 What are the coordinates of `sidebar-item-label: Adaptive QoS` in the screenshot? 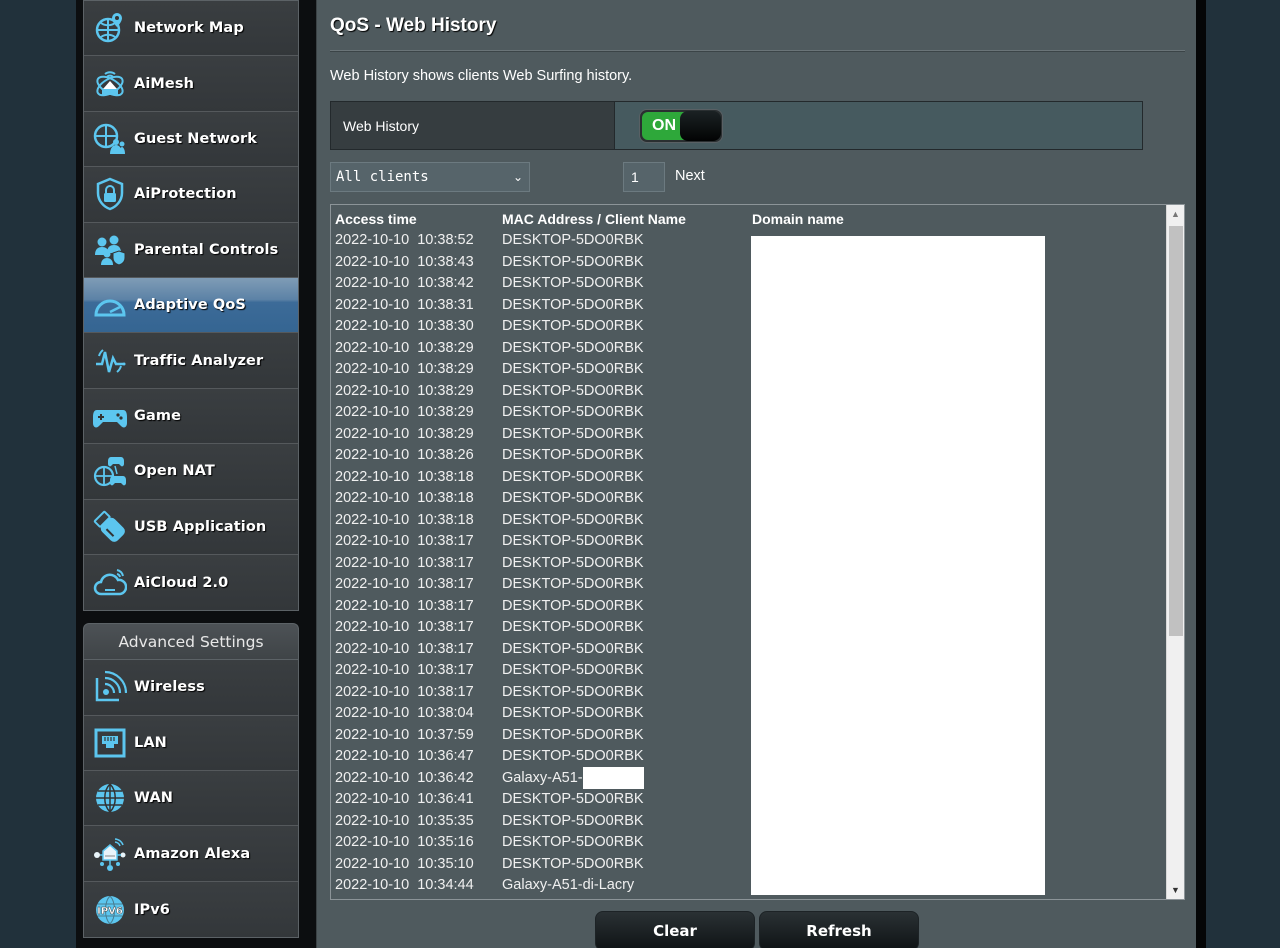 It's located at (190, 305).